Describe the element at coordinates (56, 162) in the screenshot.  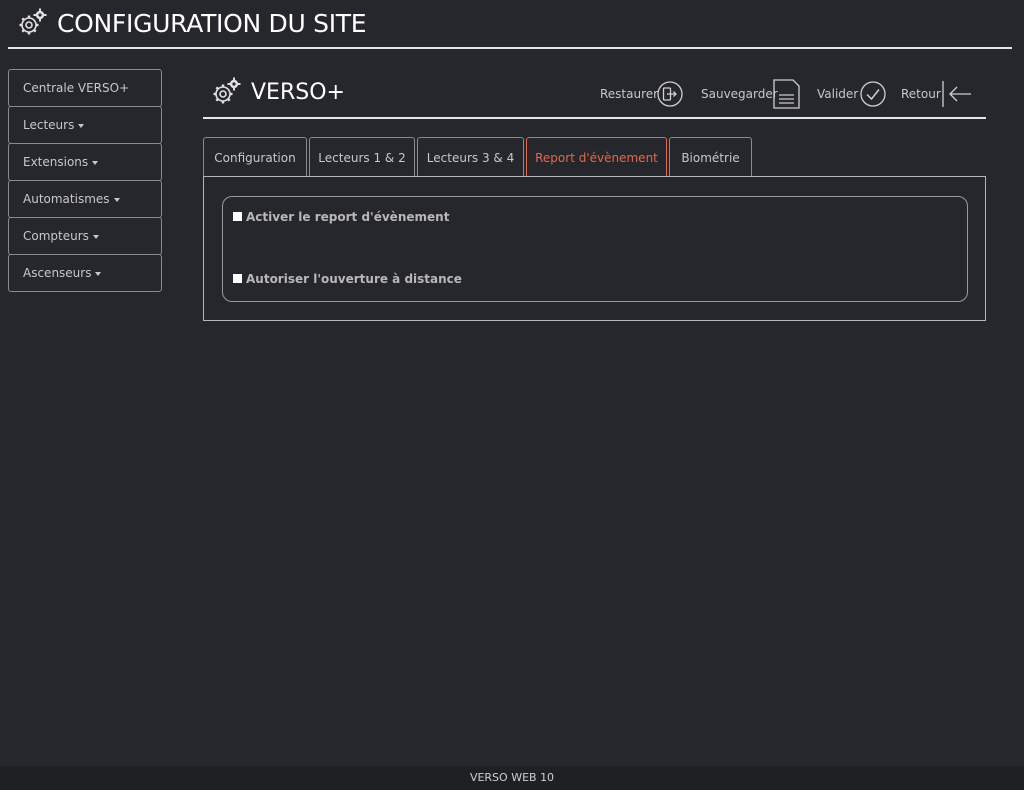
I see `sidebar-item-label: Extensions` at that location.